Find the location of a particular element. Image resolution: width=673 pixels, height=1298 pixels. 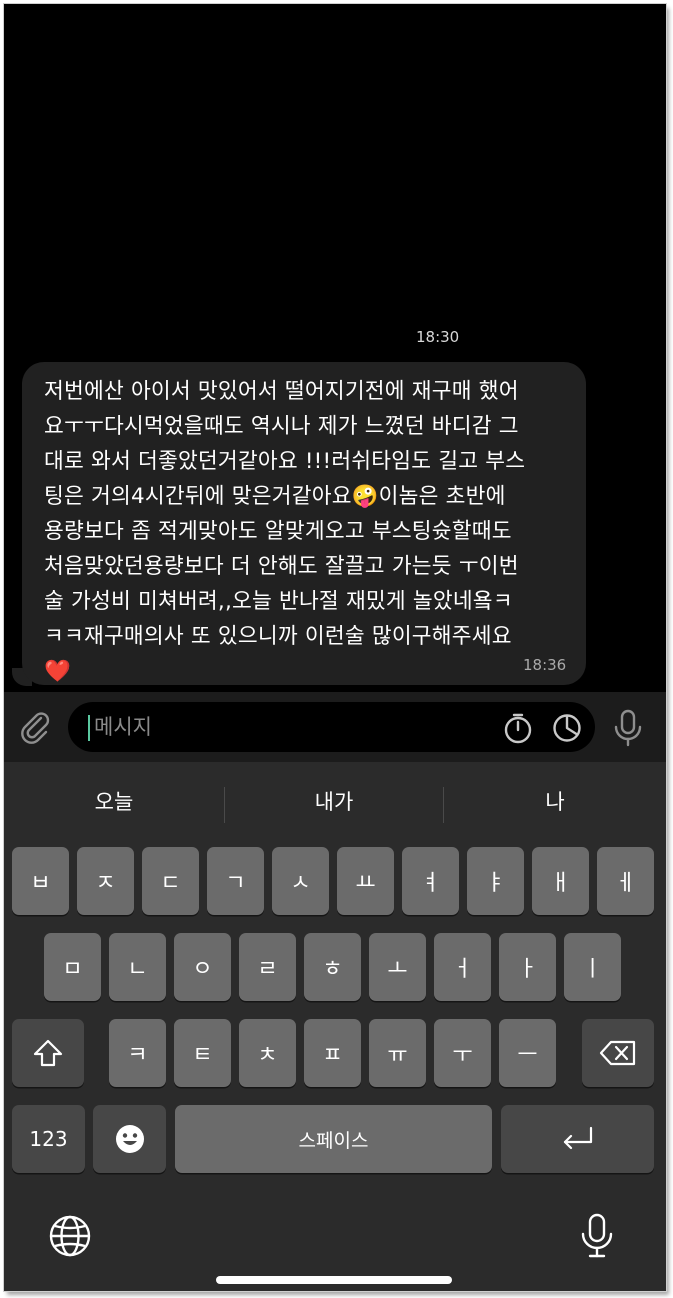

shift-key is located at coordinates (48, 1053).